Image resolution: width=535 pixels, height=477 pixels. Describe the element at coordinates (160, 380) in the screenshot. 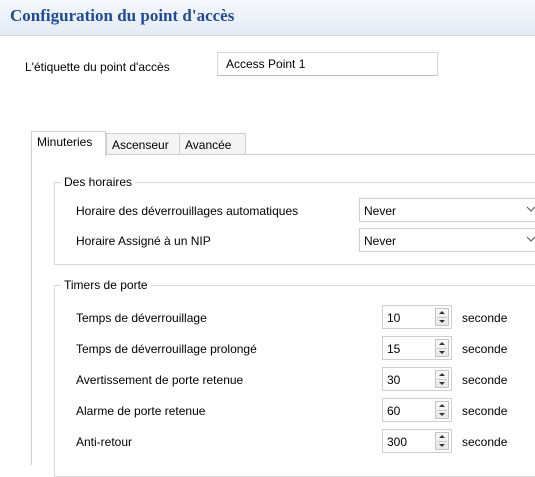

I see `door-held-warning-label: Avertissement de porte retenue` at that location.